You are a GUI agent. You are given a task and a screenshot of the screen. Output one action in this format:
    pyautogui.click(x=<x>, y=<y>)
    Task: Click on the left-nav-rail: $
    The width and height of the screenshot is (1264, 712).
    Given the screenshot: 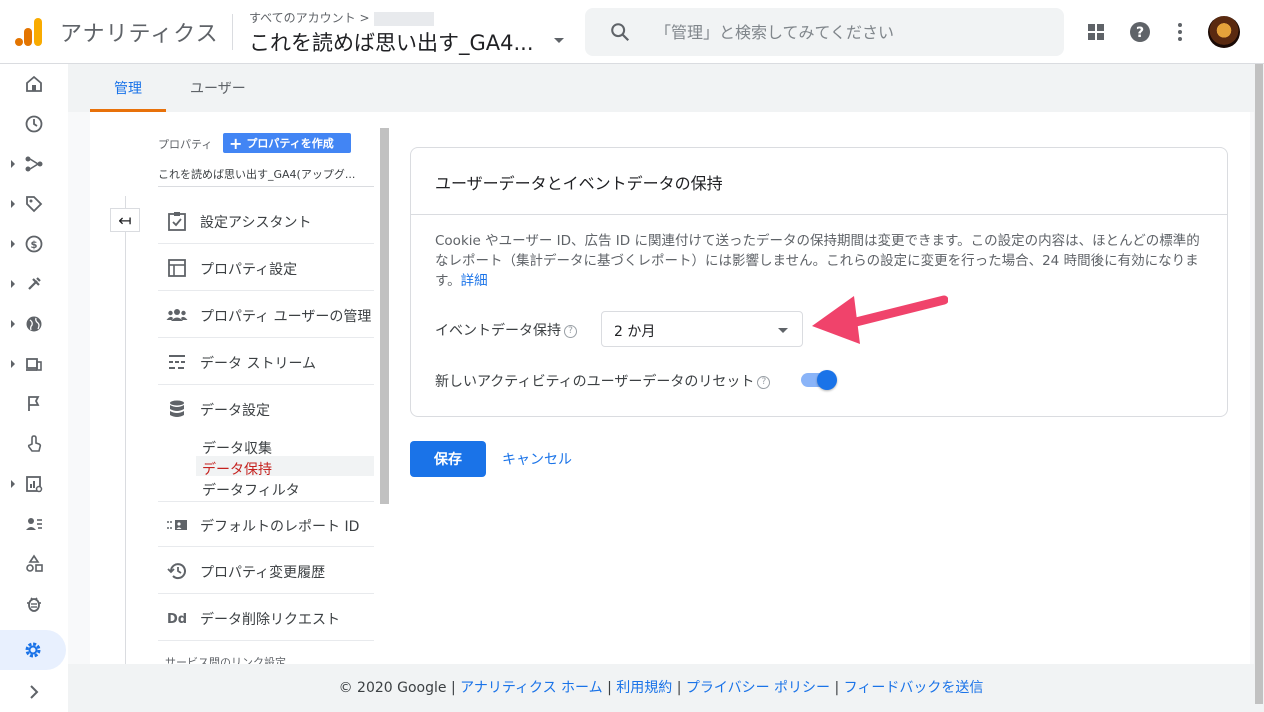 What is the action you would take?
    pyautogui.click(x=34, y=388)
    